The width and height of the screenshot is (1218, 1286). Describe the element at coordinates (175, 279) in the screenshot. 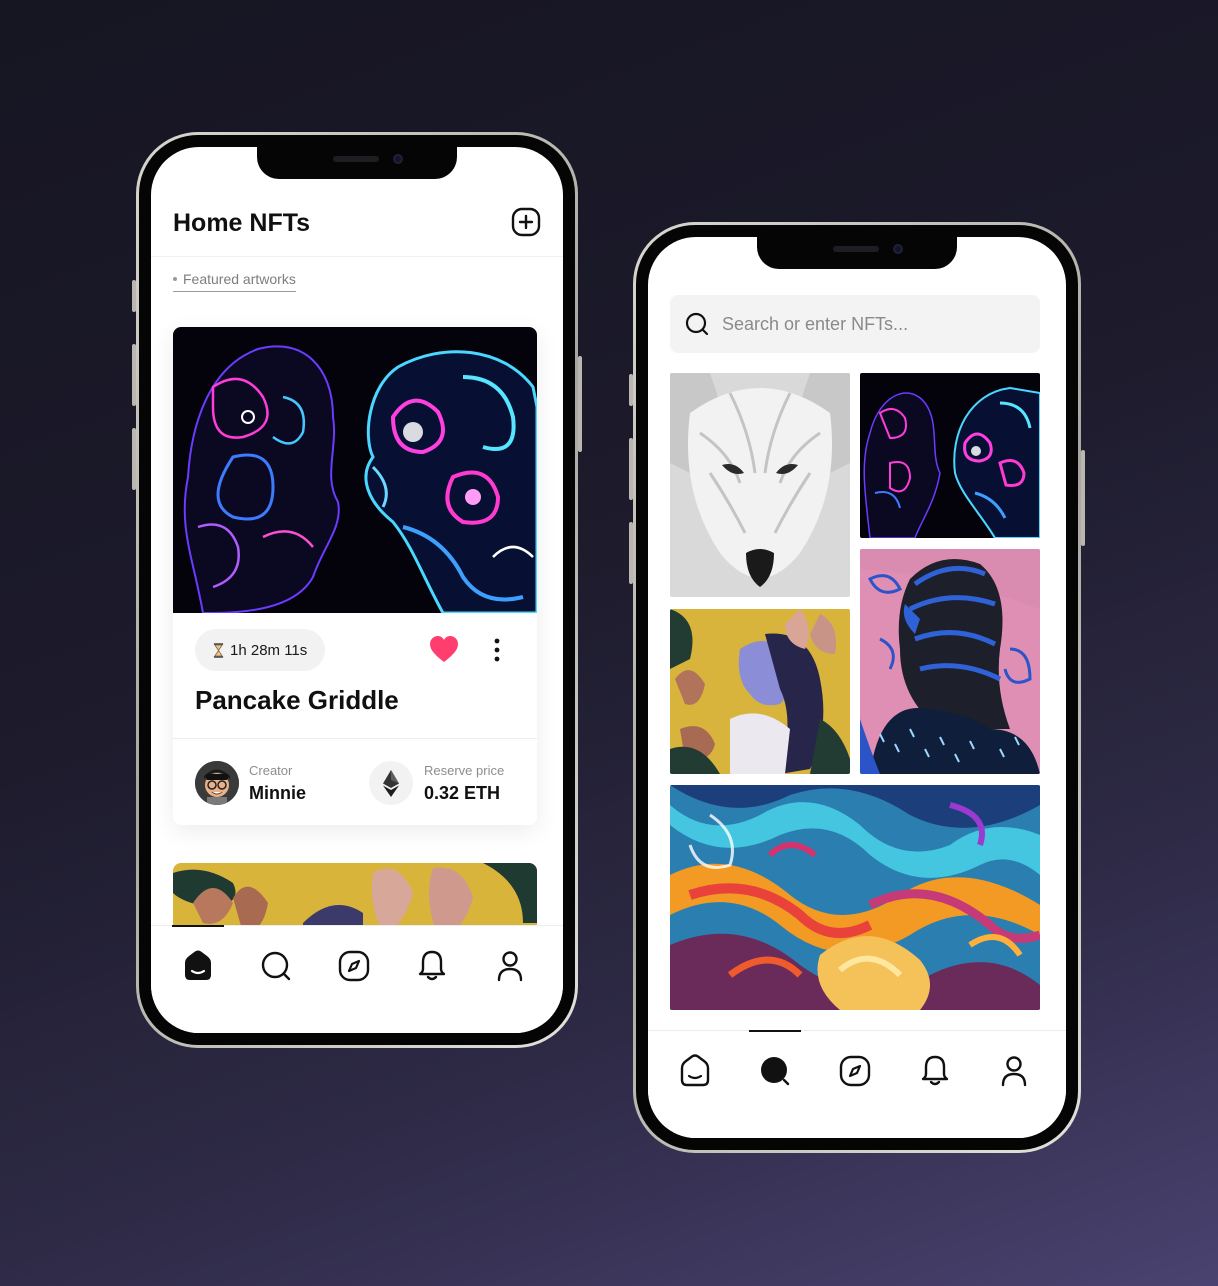

I see `bullet` at that location.